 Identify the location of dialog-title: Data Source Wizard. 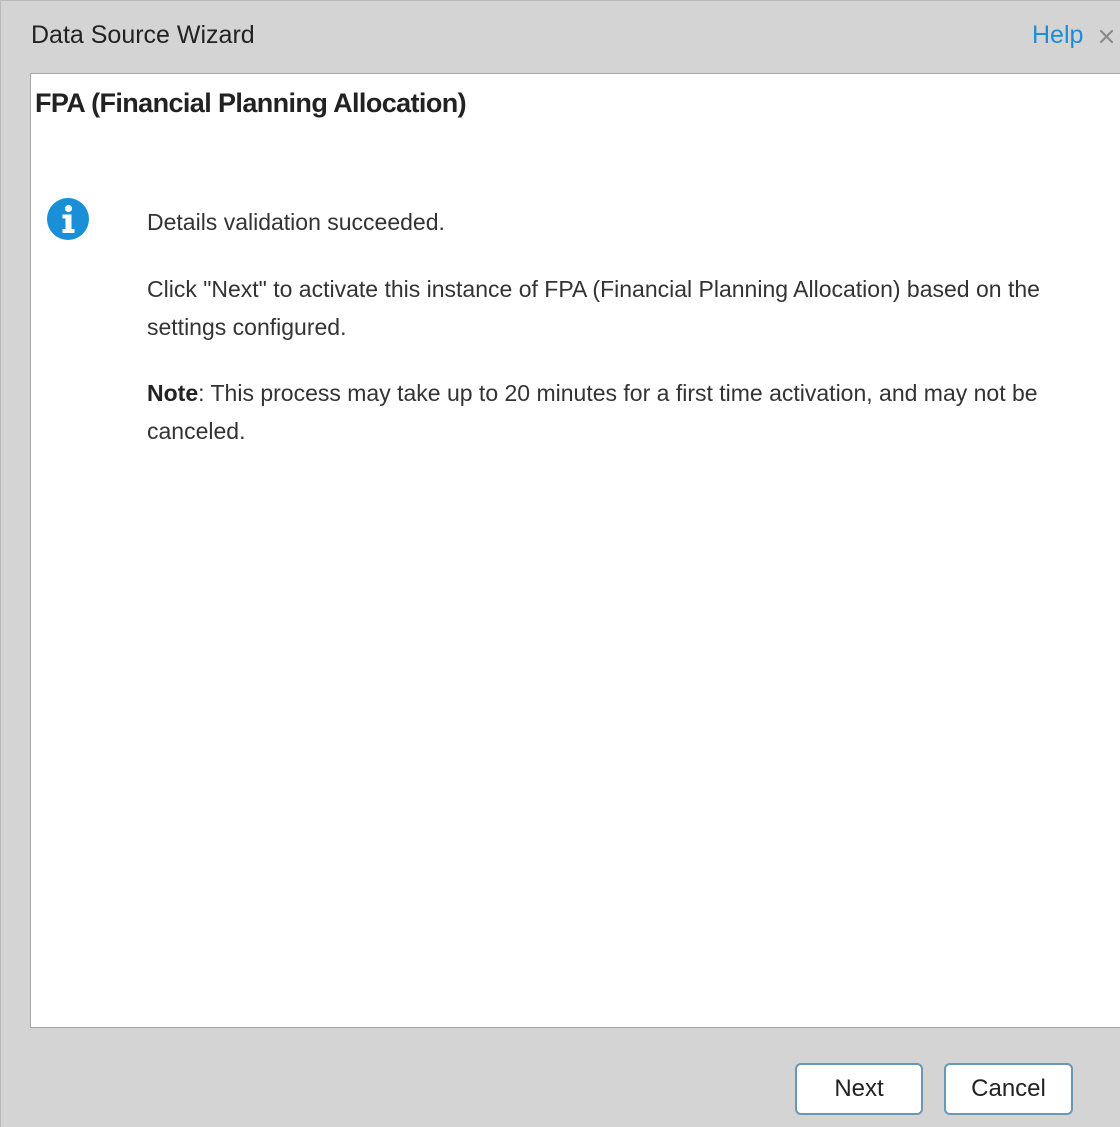
(143, 35).